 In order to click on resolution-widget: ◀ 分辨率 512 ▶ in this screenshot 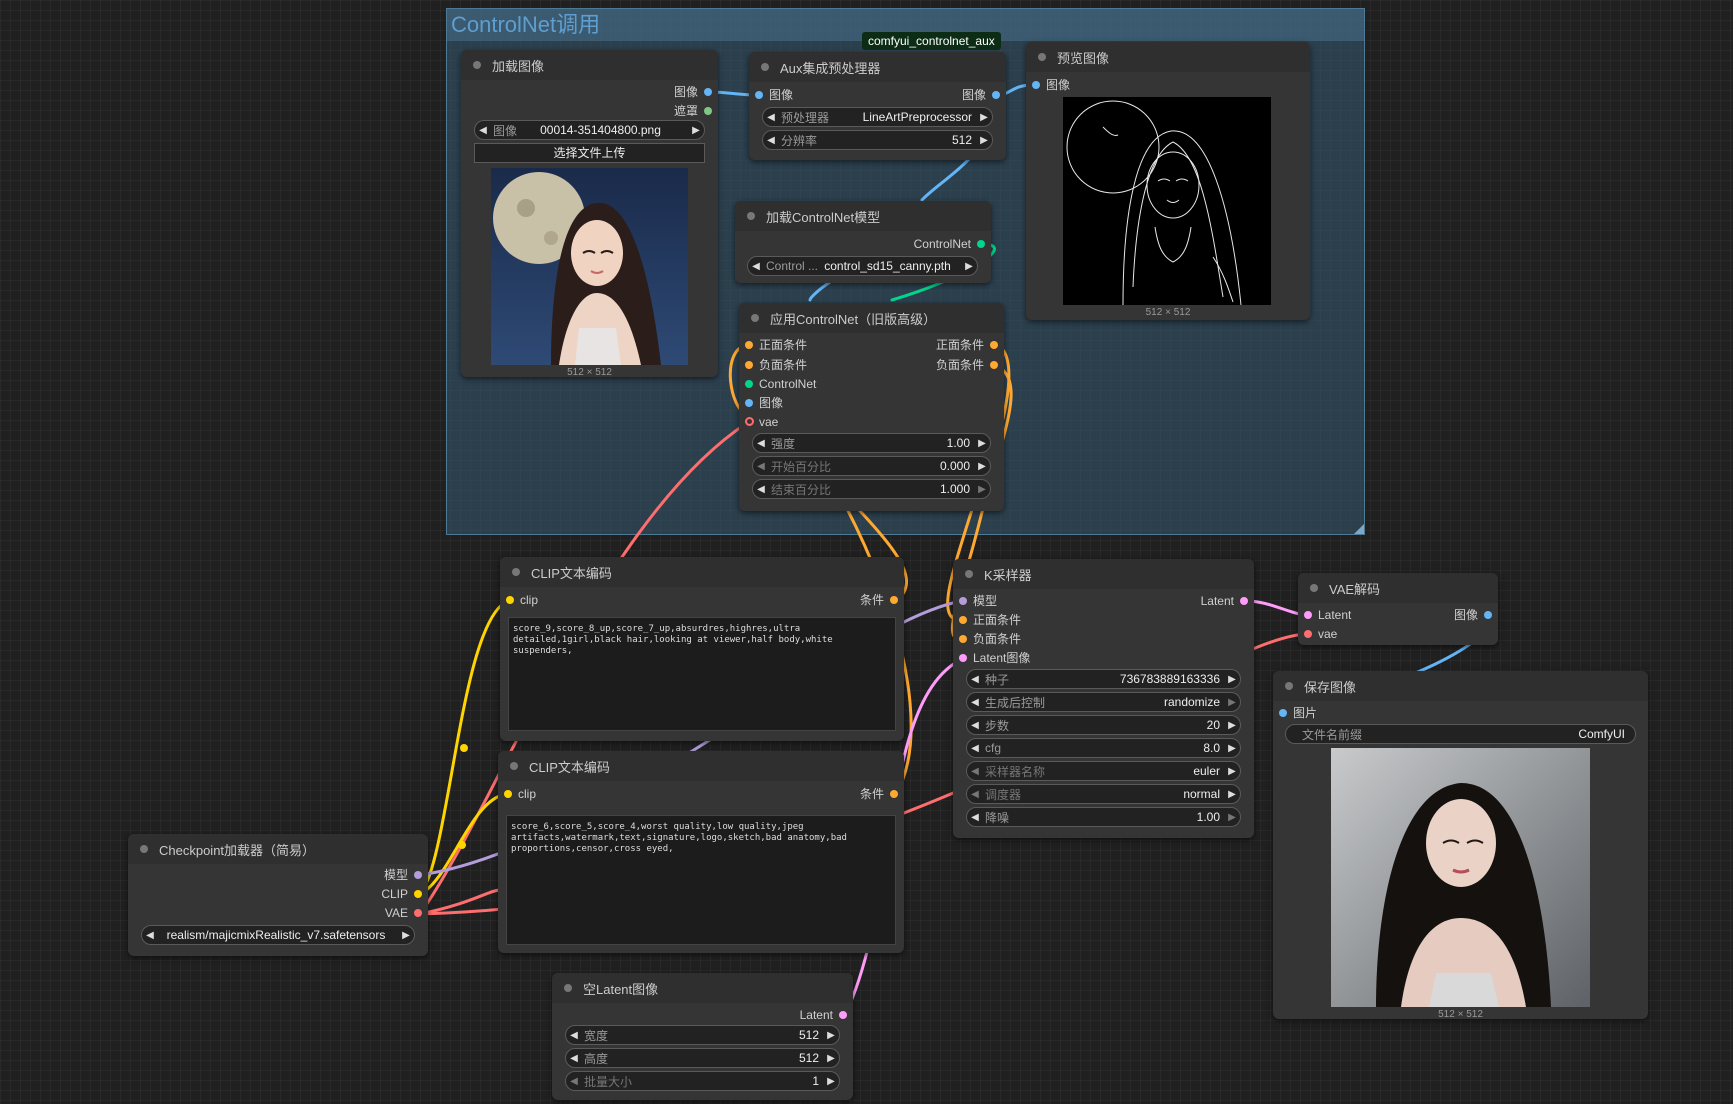, I will do `click(877, 140)`.